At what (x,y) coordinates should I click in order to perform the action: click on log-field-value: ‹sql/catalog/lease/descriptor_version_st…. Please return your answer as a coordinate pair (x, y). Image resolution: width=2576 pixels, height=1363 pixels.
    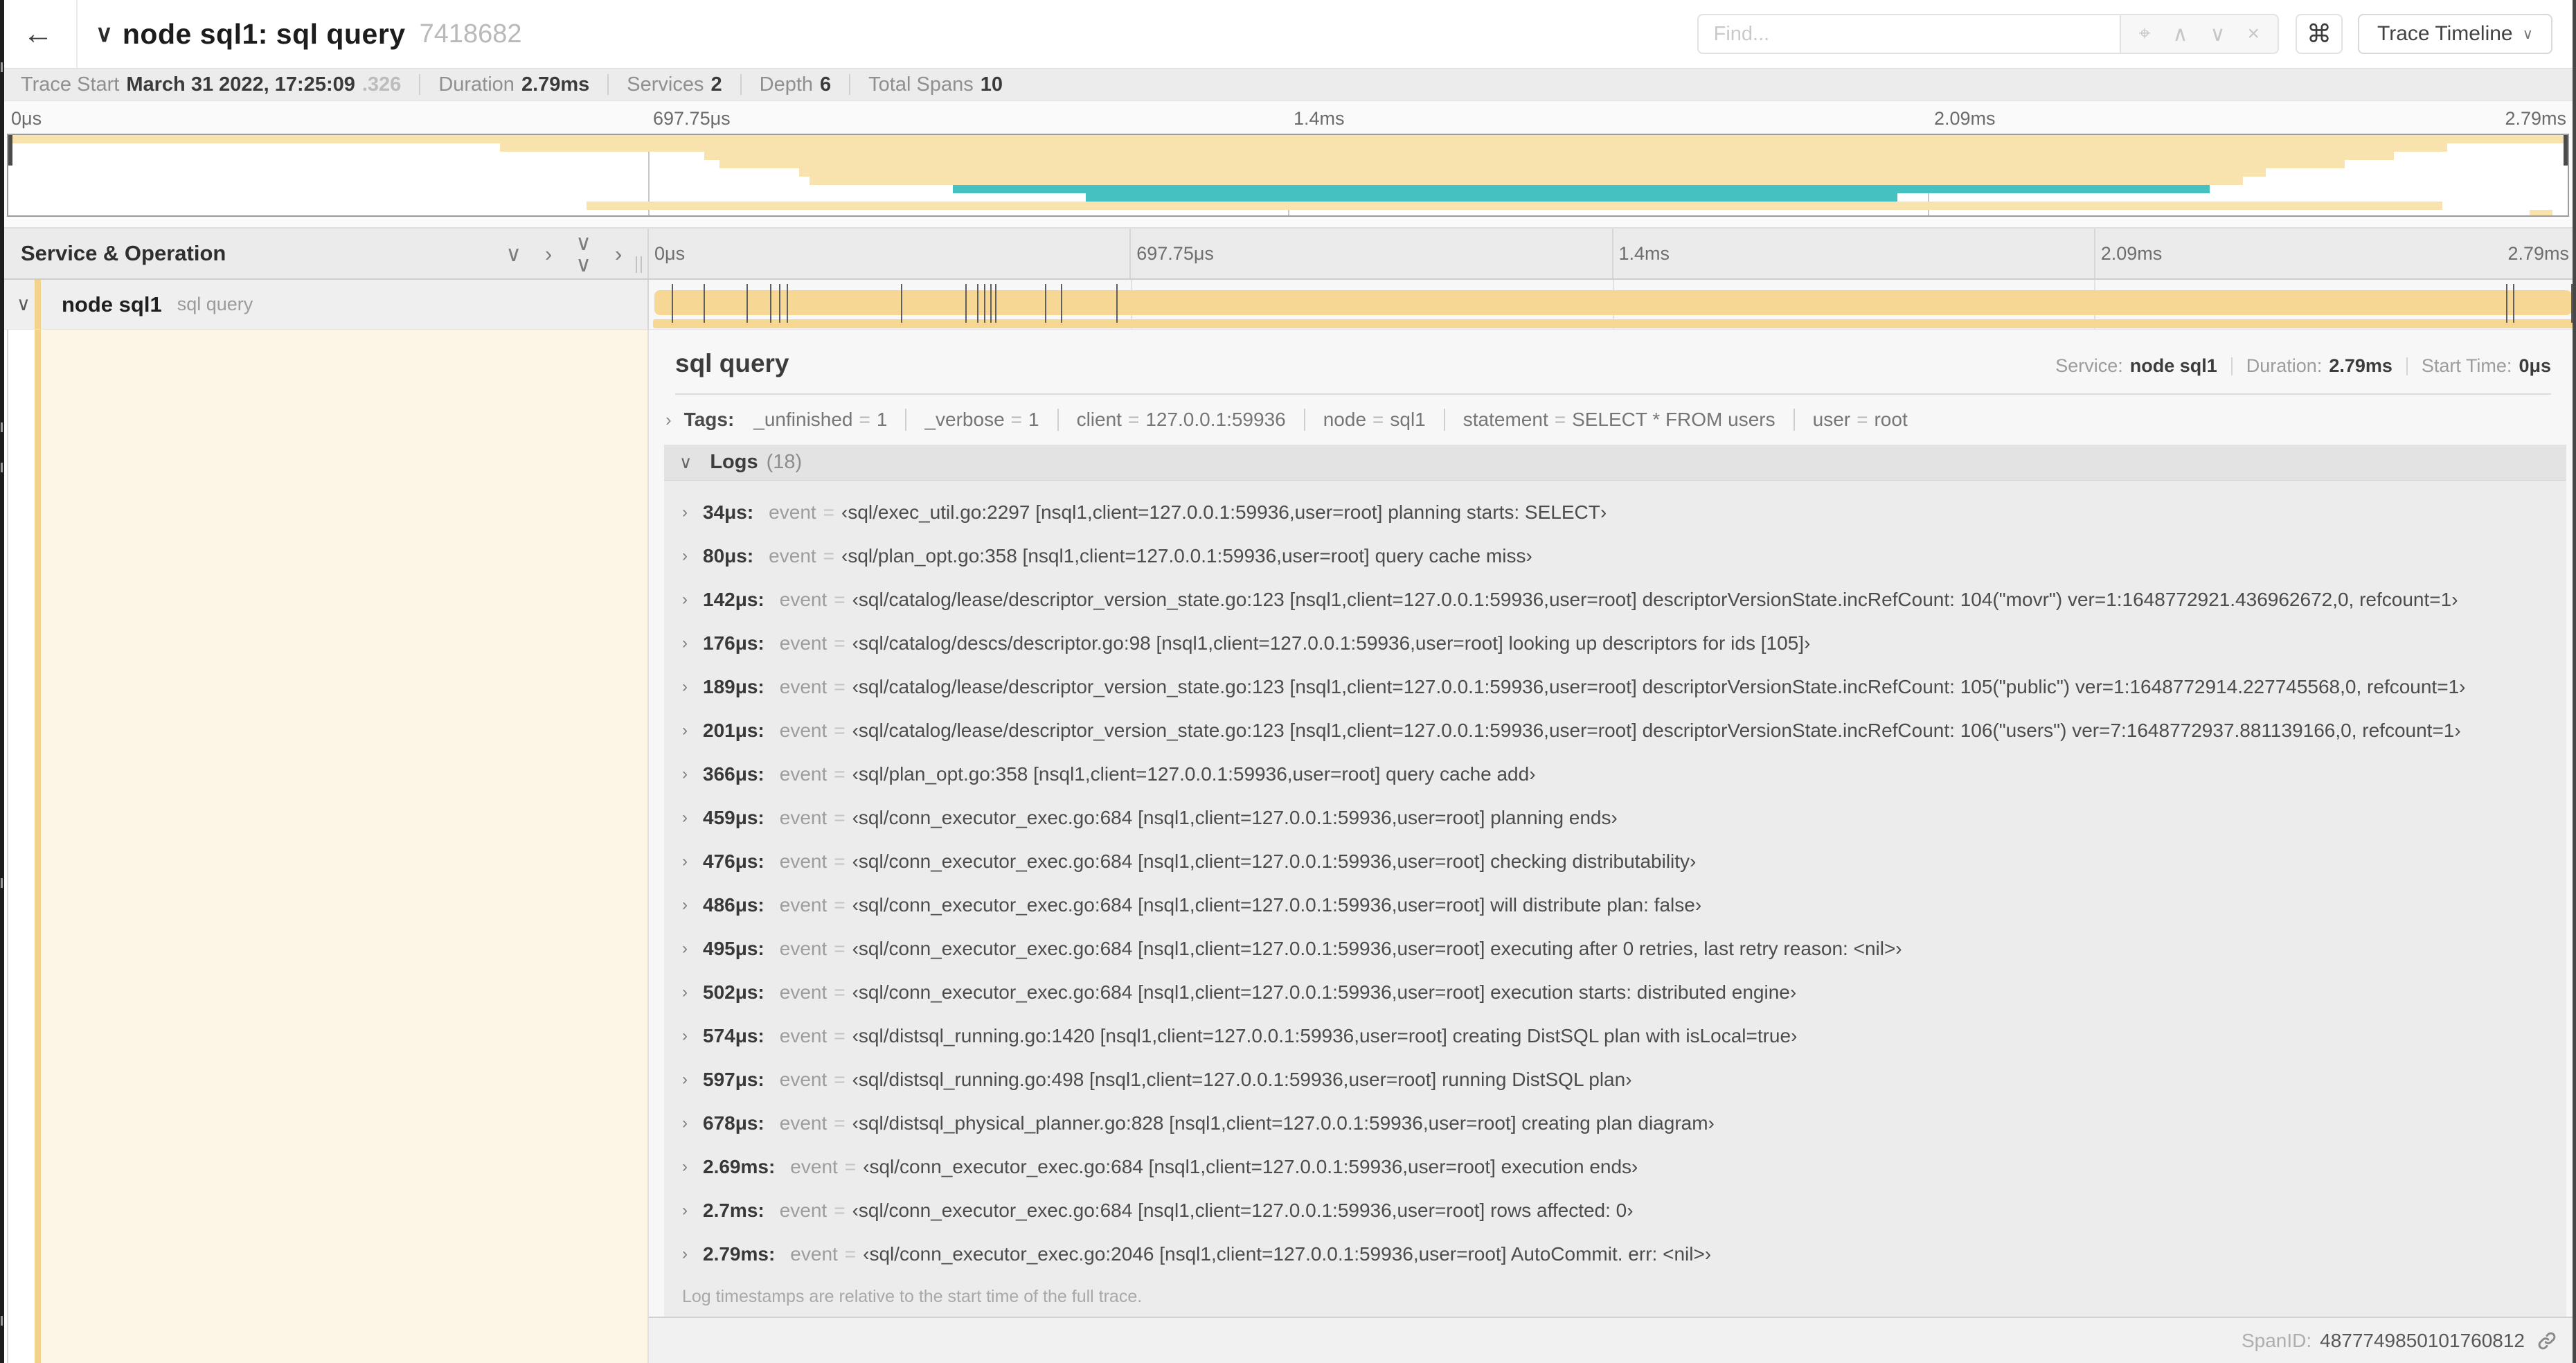
    Looking at the image, I should click on (1655, 599).